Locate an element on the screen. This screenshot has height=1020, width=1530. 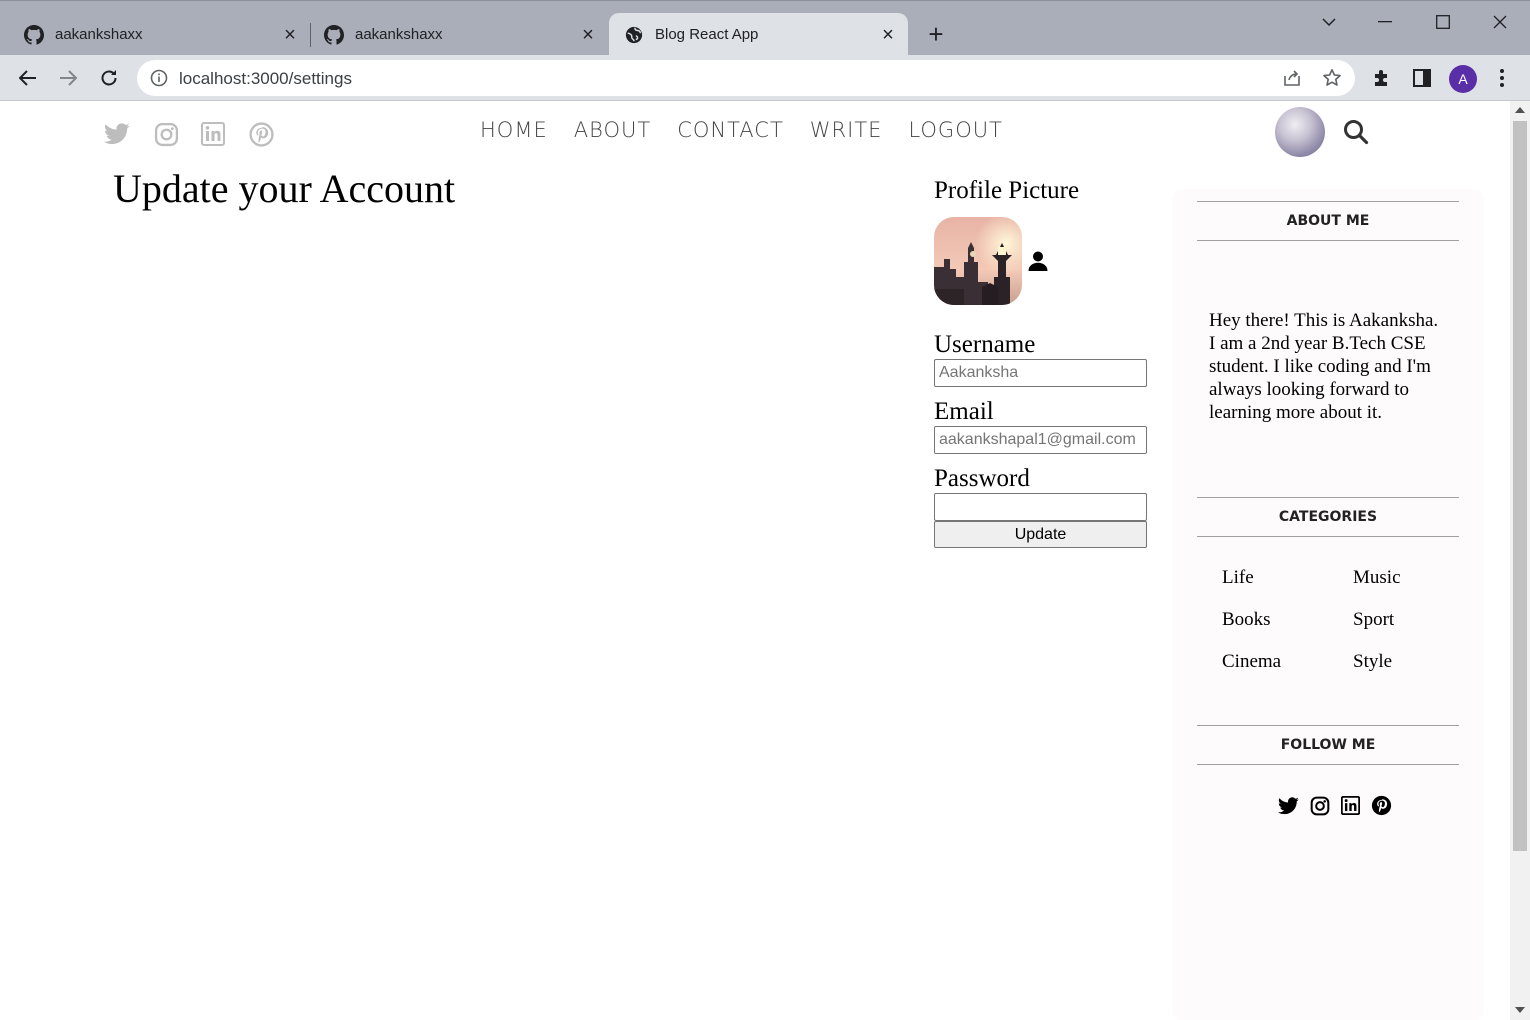
tab-title: Blog React App is located at coordinates (707, 34).